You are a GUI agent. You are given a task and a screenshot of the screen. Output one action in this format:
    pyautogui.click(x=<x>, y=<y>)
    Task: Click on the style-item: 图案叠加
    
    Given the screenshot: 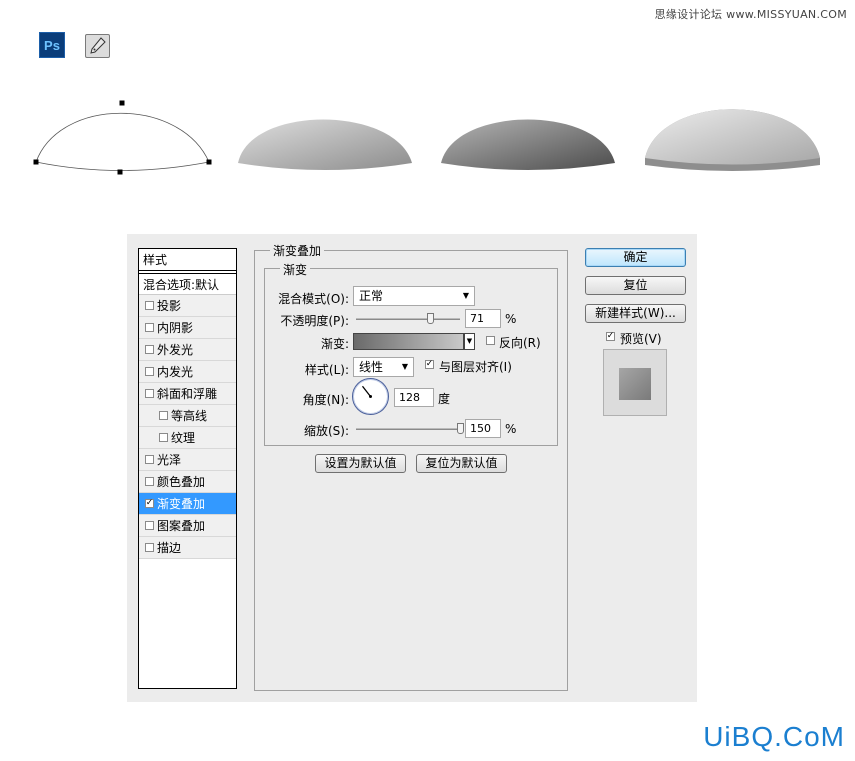 What is the action you would take?
    pyautogui.click(x=187, y=526)
    